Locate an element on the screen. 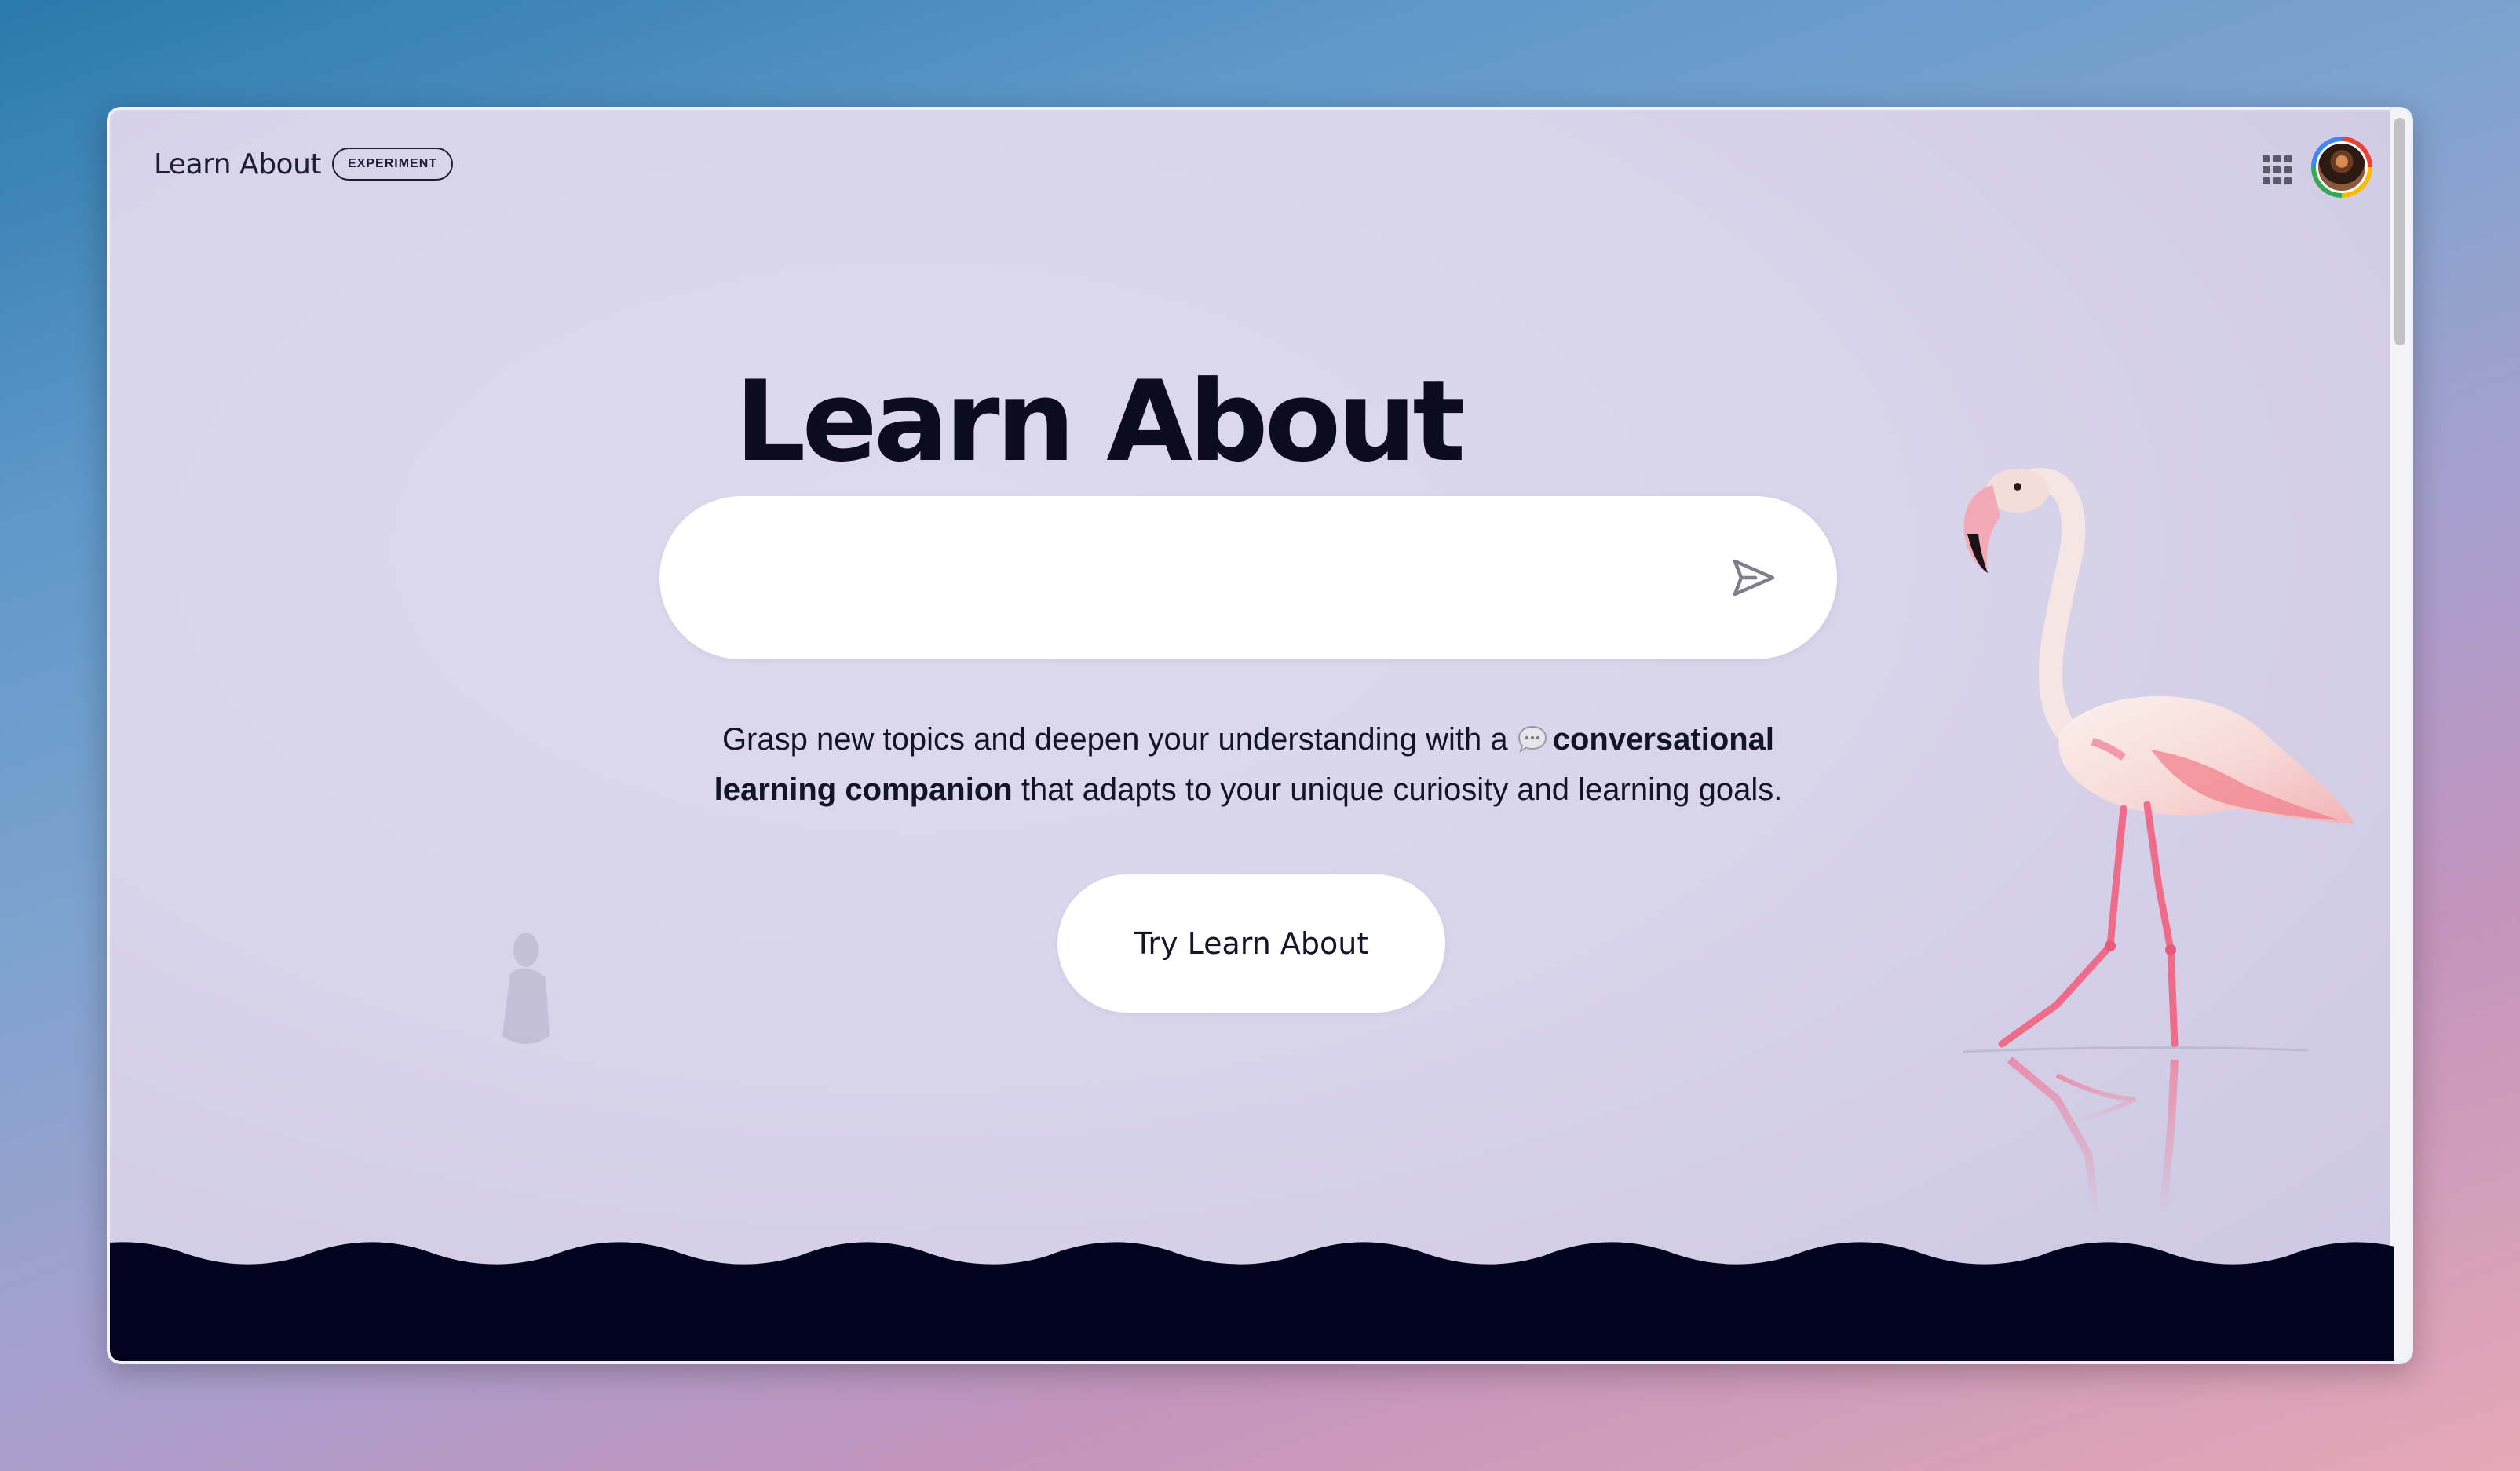  brand: Learn About EXPERIMENT is located at coordinates (304, 164).